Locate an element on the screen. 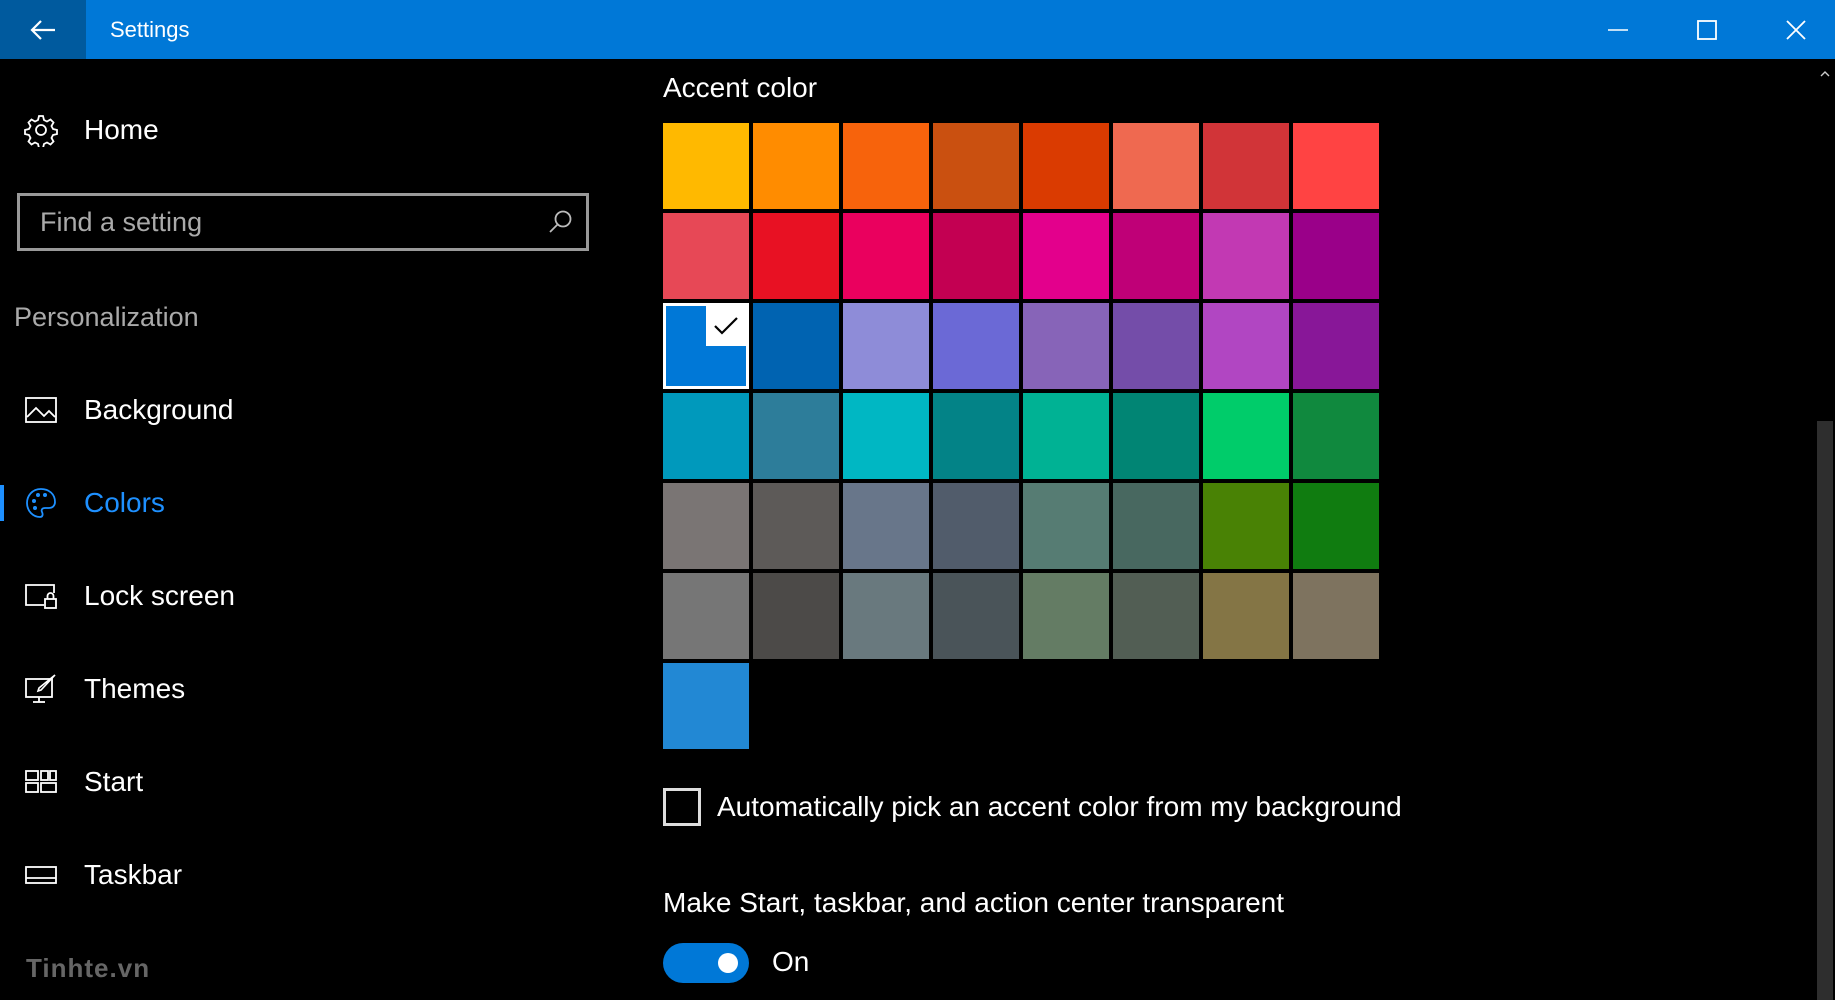  close-icon is located at coordinates (1795, 29).